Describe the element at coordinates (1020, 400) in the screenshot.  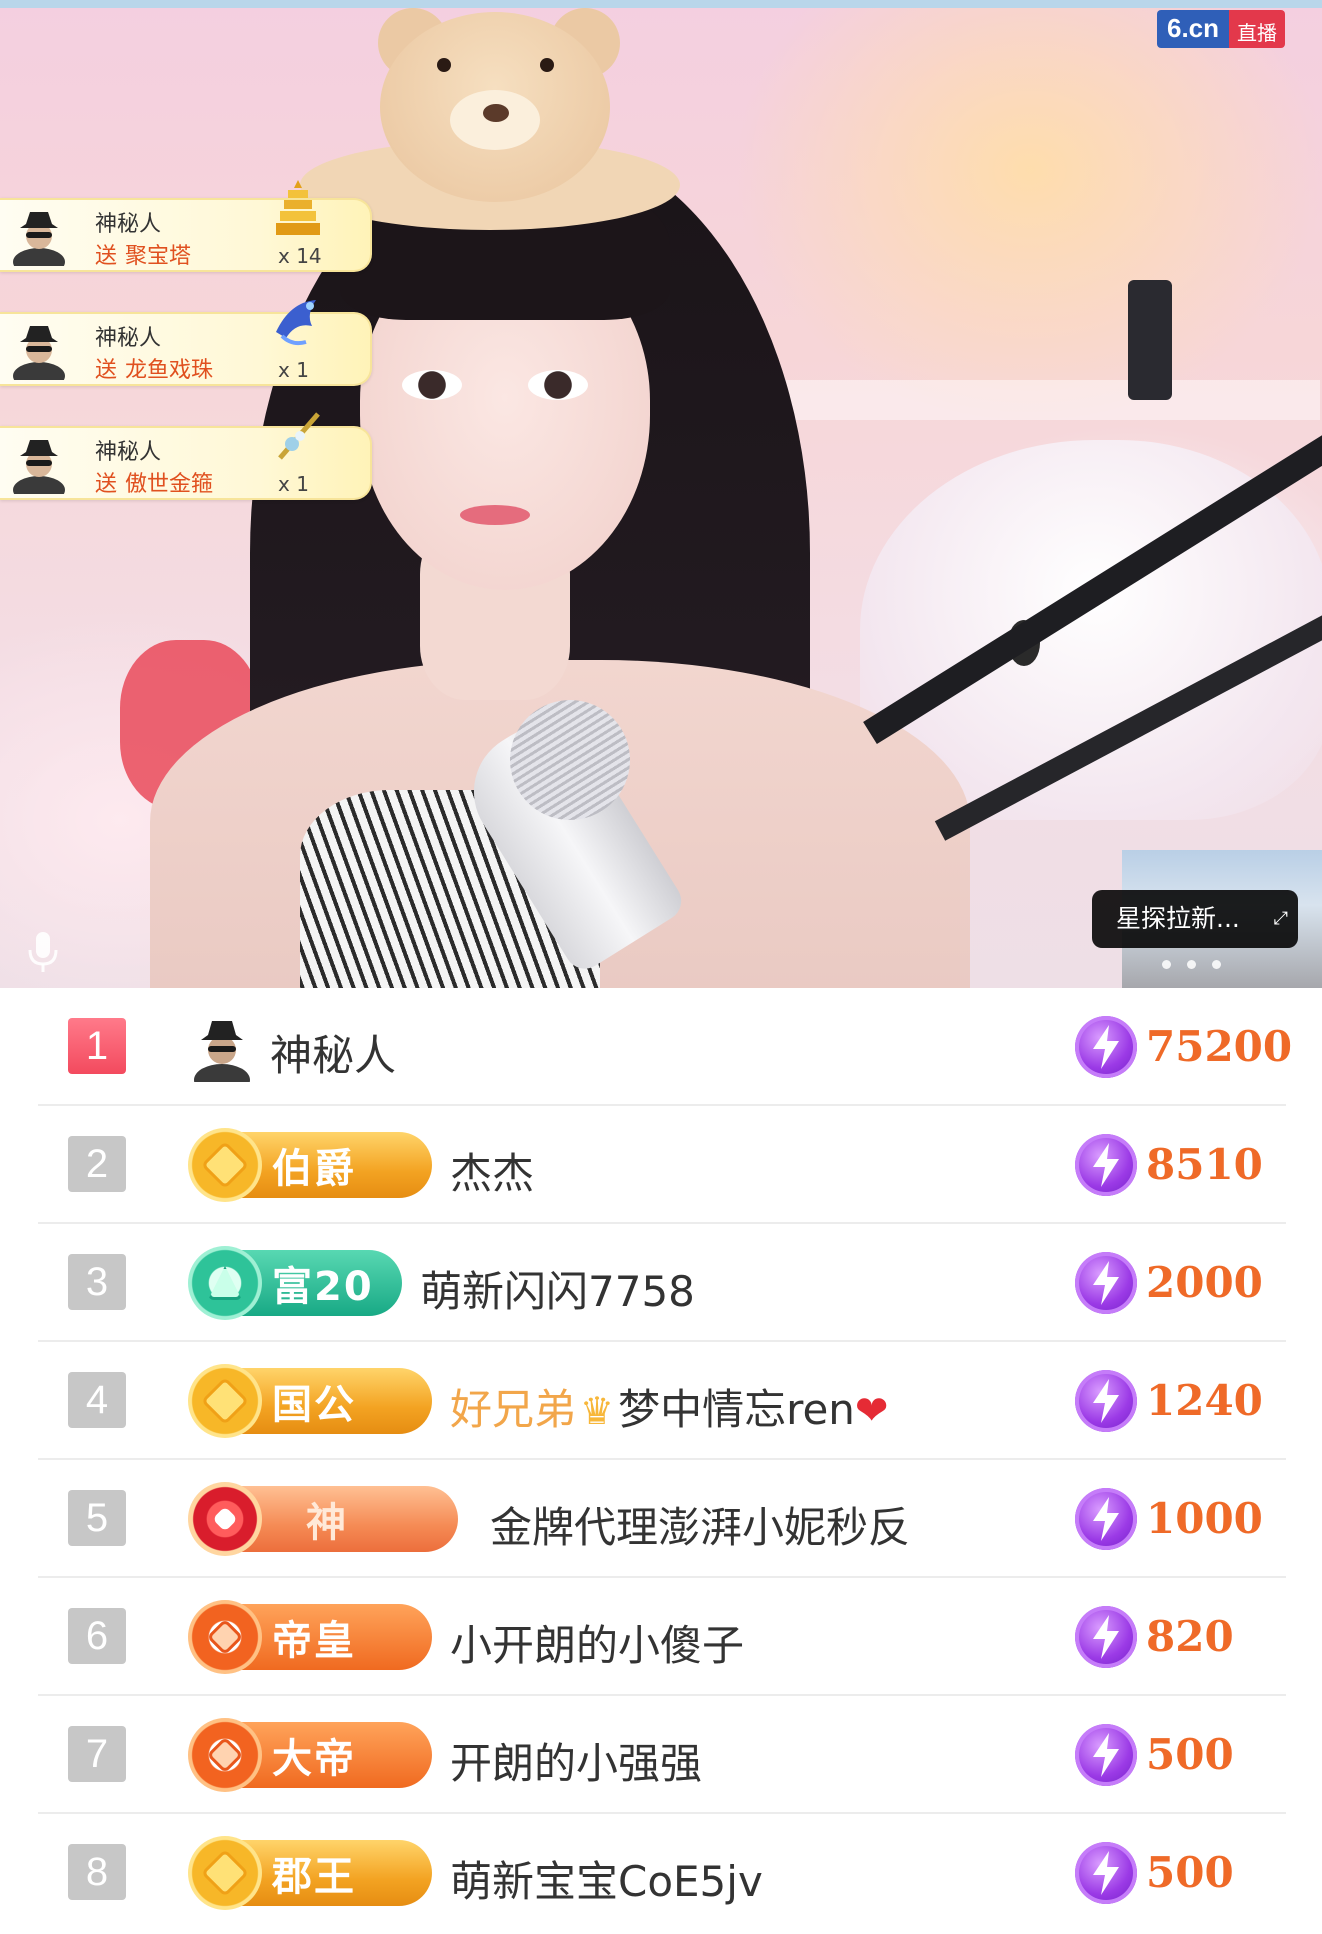
I see `background-shelf` at that location.